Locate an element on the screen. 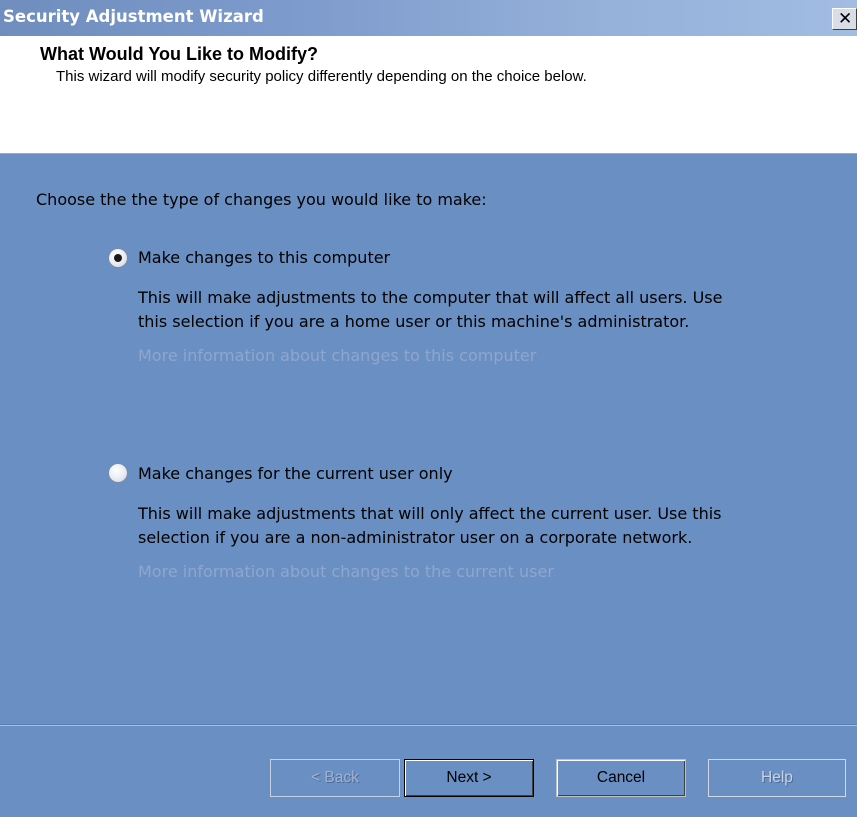 Image resolution: width=857 pixels, height=817 pixels. close-icon: ✕ is located at coordinates (845, 19).